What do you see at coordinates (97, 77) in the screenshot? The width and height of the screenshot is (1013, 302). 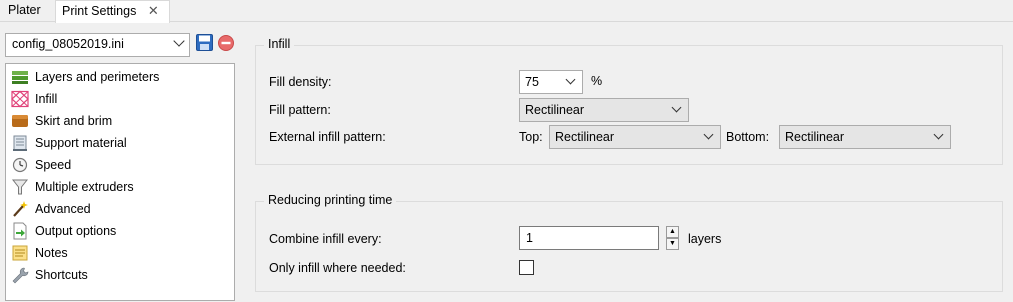 I see `sidebar-item-label: Layers and perimeters` at bounding box center [97, 77].